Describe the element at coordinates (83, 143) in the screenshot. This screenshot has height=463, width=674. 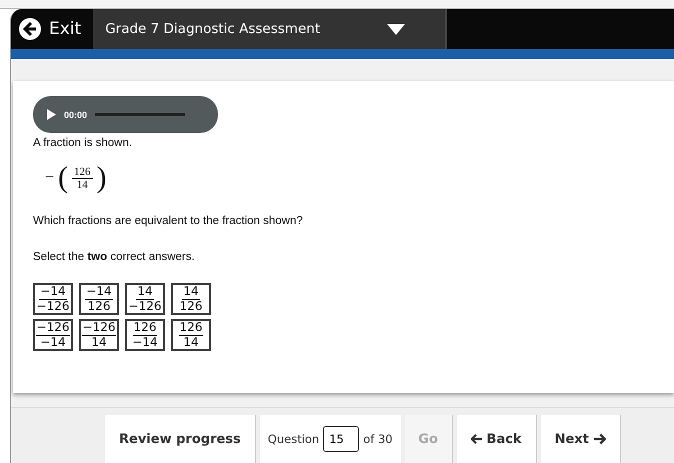
I see `question-intro: A fraction is shown.` at that location.